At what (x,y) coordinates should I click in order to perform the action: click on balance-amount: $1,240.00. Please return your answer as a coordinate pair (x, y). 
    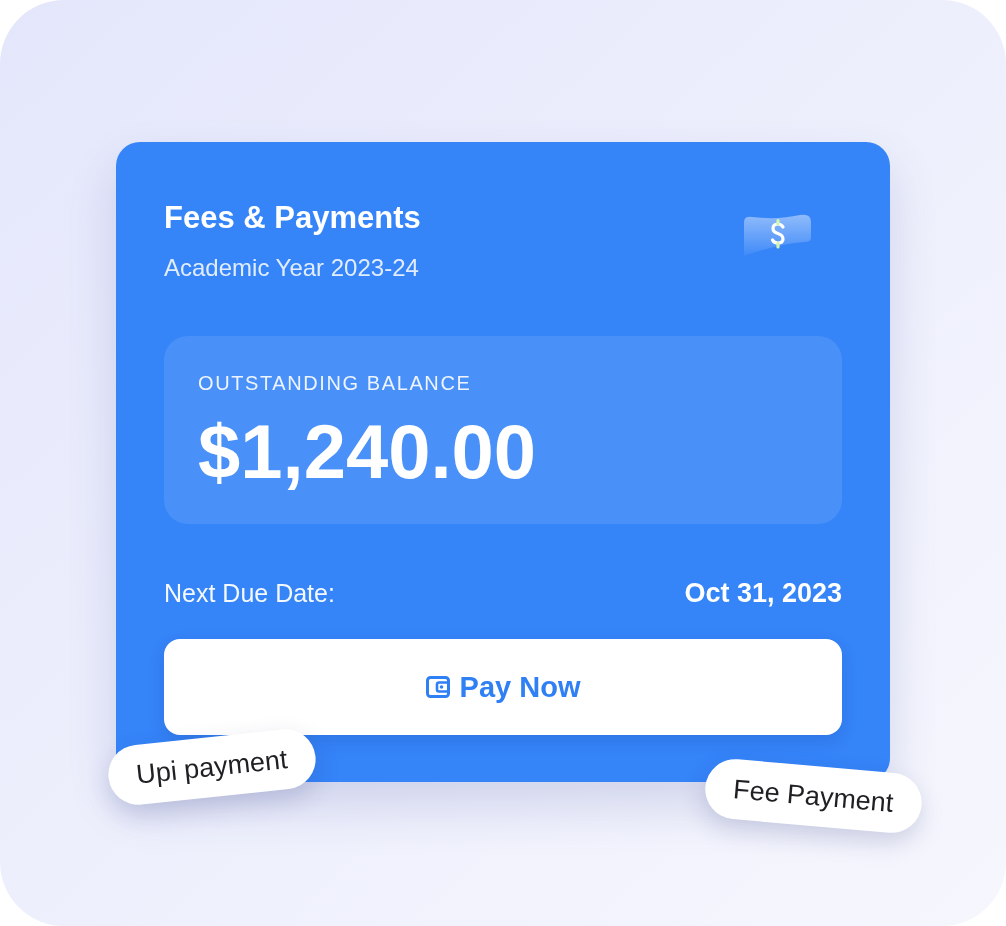
    Looking at the image, I should click on (368, 452).